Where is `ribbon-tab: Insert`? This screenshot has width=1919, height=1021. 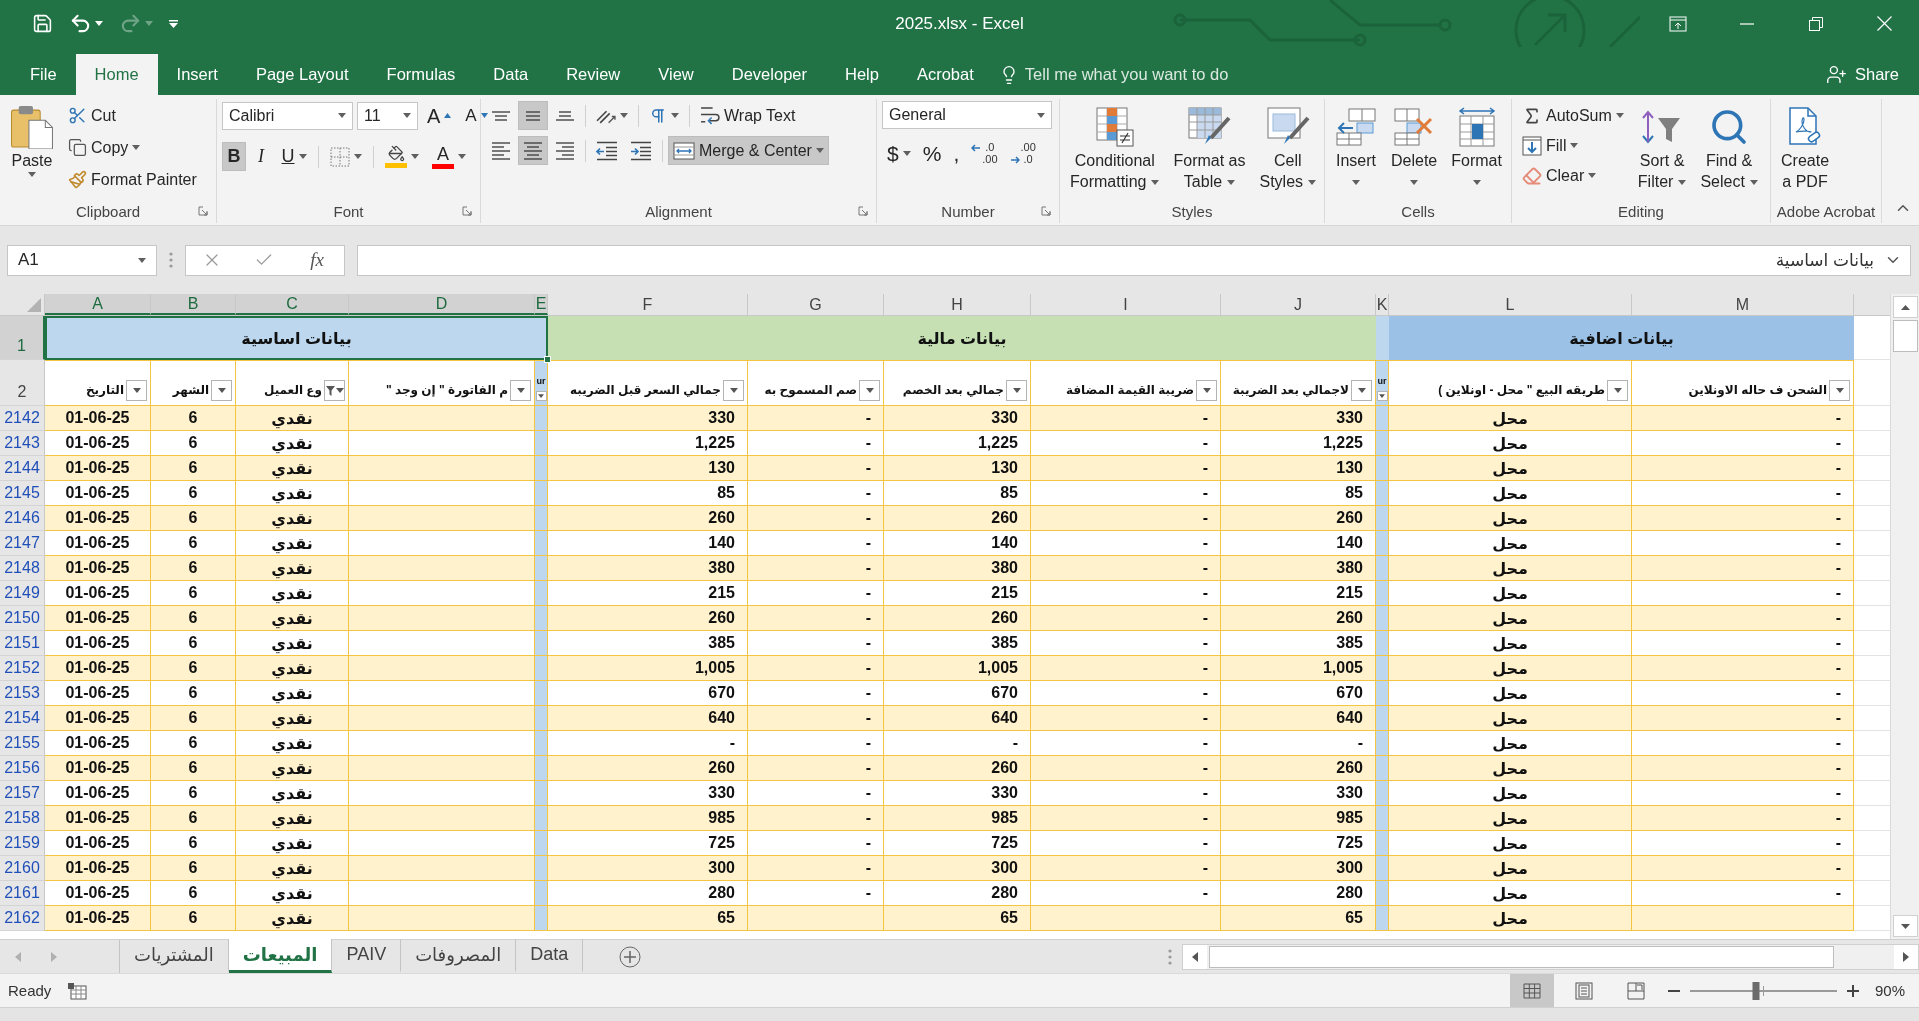 ribbon-tab: Insert is located at coordinates (197, 74).